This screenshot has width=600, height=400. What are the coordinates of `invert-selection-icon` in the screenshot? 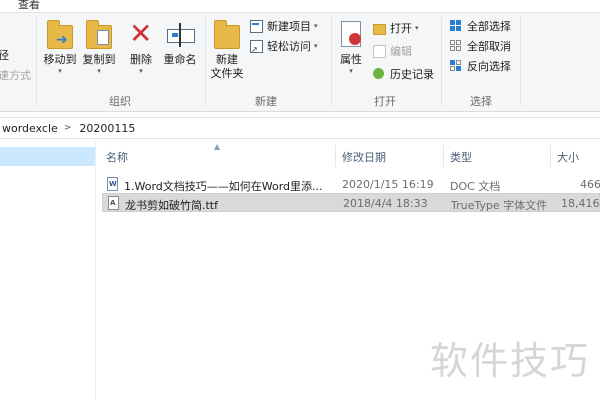 It's located at (456, 66).